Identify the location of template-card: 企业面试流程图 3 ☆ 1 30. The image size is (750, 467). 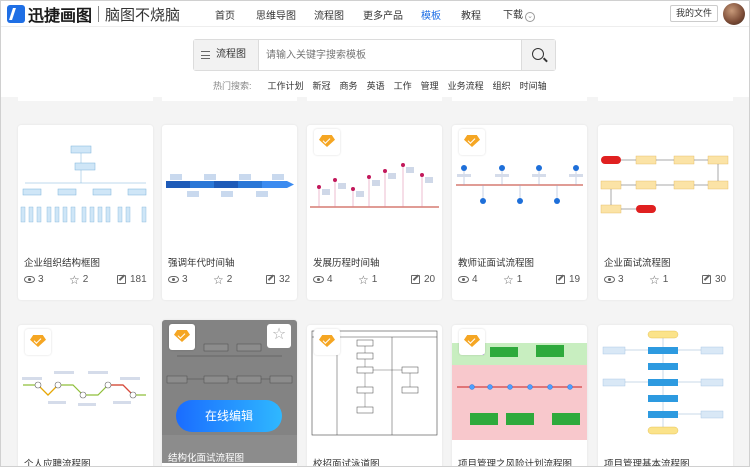
(665, 212).